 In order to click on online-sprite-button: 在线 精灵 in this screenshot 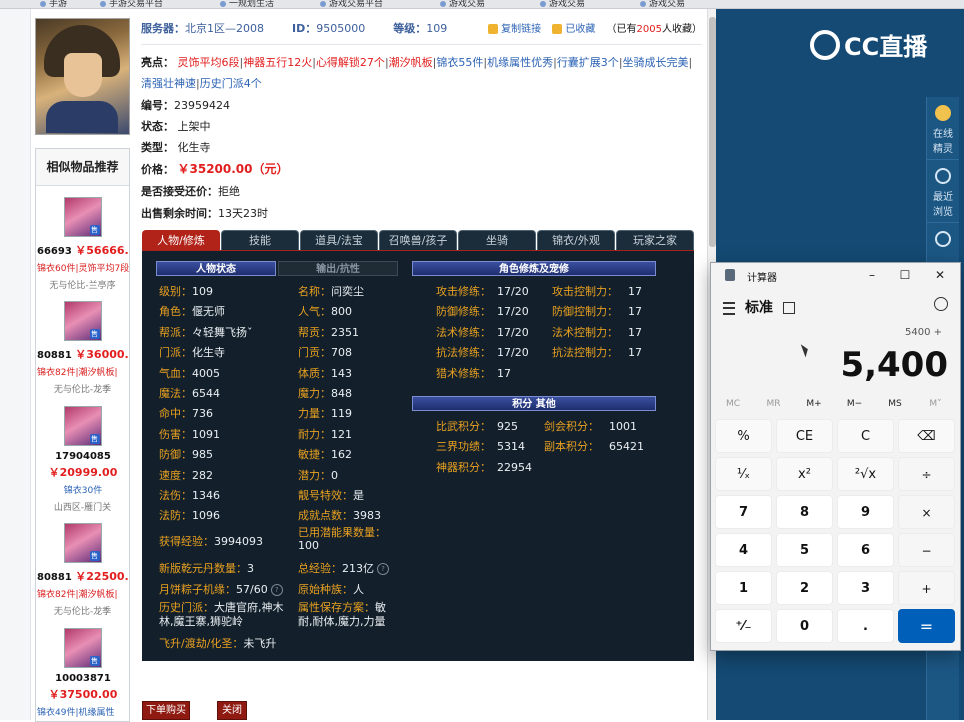, I will do `click(943, 128)`.